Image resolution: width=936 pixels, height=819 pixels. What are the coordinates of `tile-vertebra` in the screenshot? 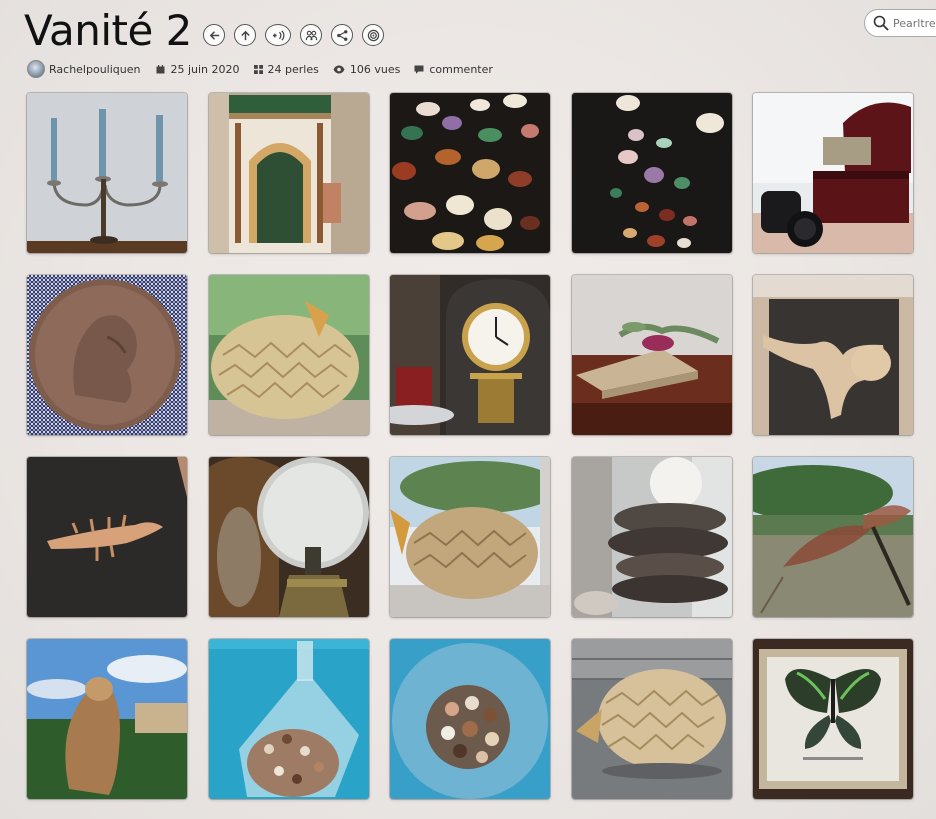 It's located at (833, 355).